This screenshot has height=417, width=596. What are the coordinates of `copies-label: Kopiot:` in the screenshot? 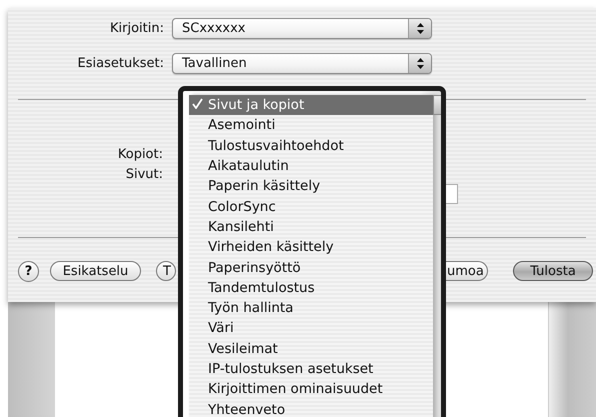 It's located at (140, 154).